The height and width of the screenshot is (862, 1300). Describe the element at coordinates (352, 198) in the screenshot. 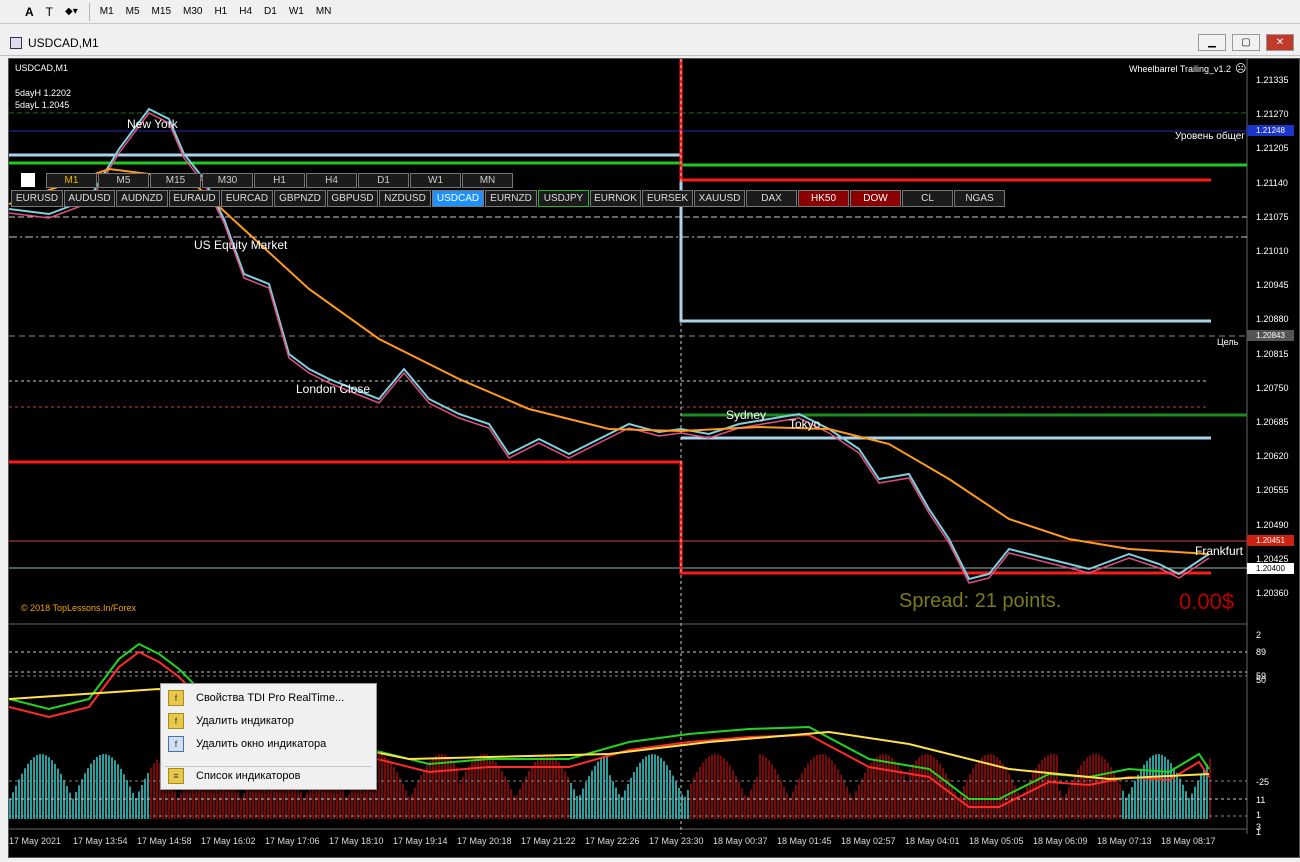

I see `symbol-button-gbpusd: GBPUSD` at that location.